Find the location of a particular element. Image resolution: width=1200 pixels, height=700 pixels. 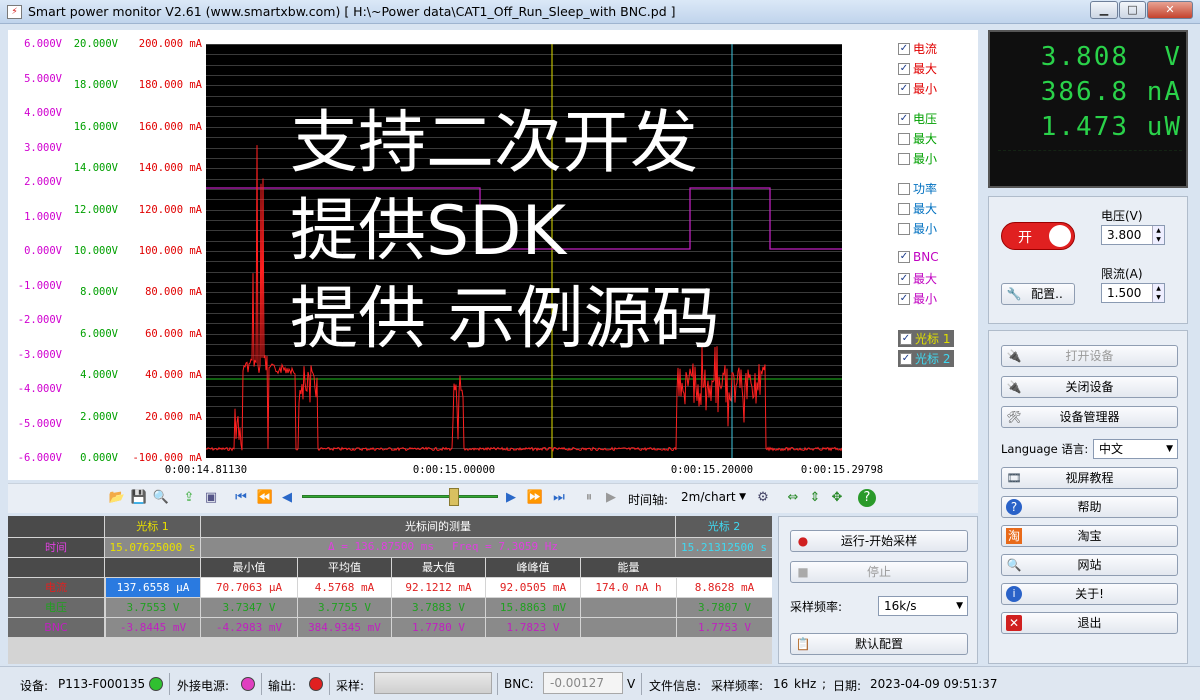

legend-label: 最小 is located at coordinates (925, 159).